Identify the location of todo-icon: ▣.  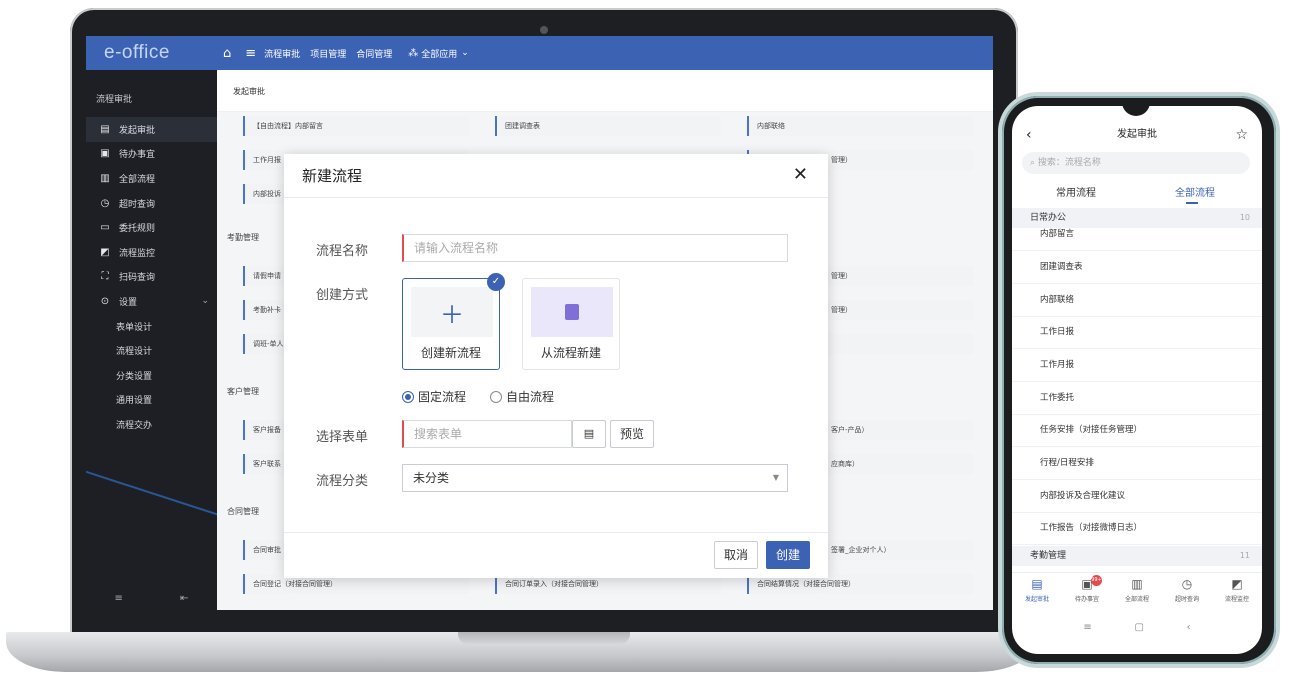
(1087, 584).